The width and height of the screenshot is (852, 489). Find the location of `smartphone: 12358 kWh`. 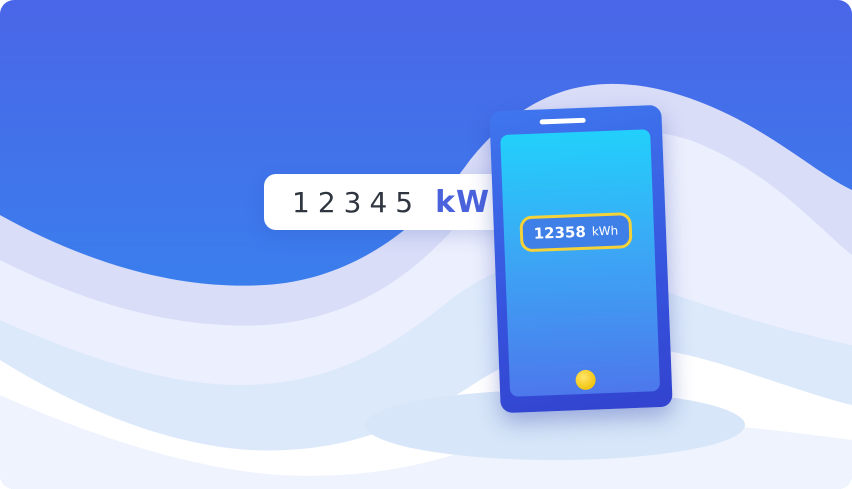

smartphone: 12358 kWh is located at coordinates (581, 259).